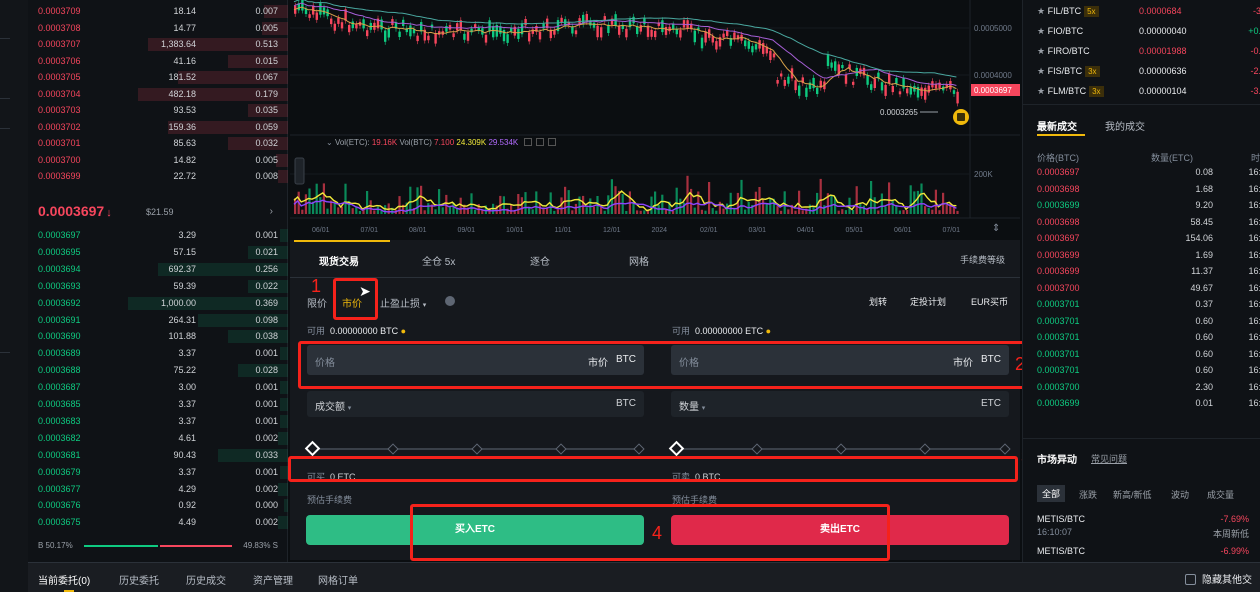 This screenshot has width=1260, height=592. I want to click on transfer-link: 划转, so click(878, 301).